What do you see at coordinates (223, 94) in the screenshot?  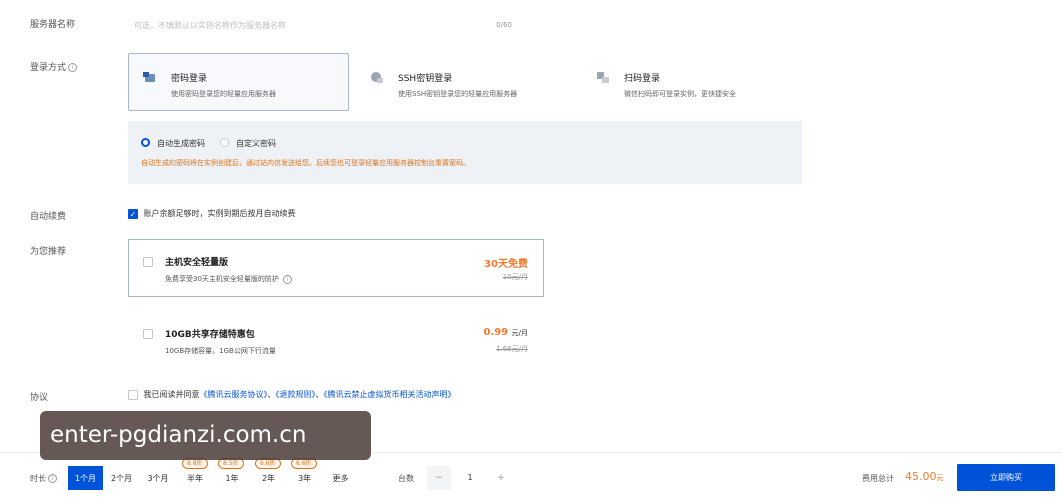 I see `login-card-desc: 使用密码登录您的轻量应用服务器` at bounding box center [223, 94].